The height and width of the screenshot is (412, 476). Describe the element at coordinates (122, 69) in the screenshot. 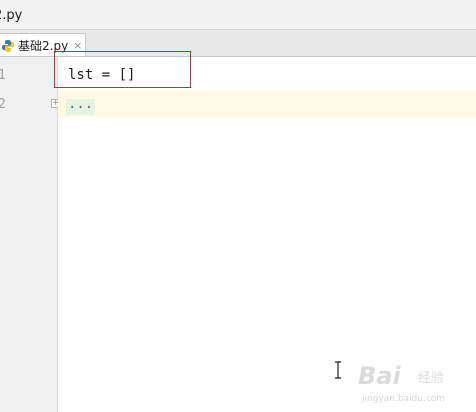

I see `highlight-annotation-box` at that location.